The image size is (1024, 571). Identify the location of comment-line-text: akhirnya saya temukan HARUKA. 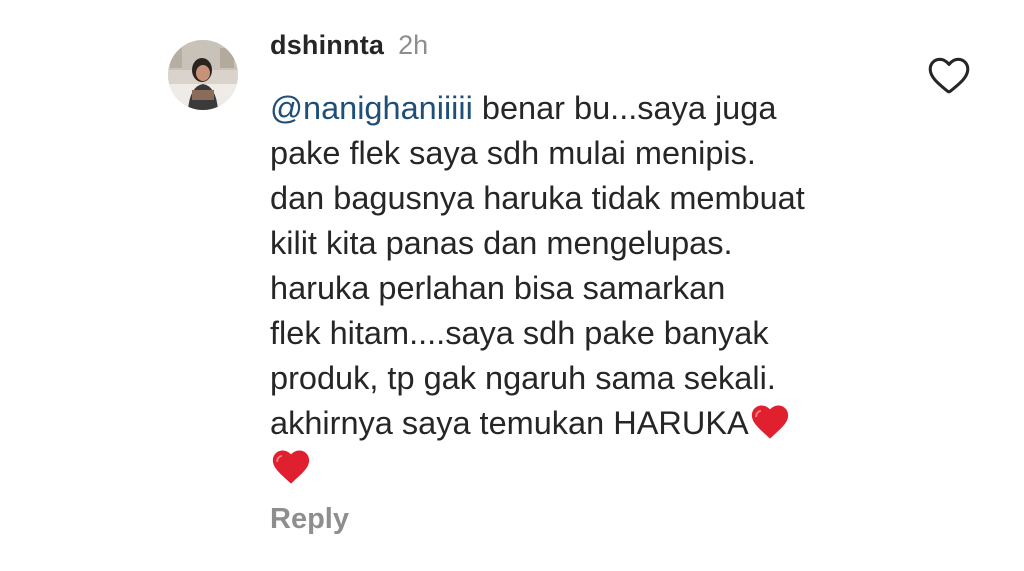
(509, 423).